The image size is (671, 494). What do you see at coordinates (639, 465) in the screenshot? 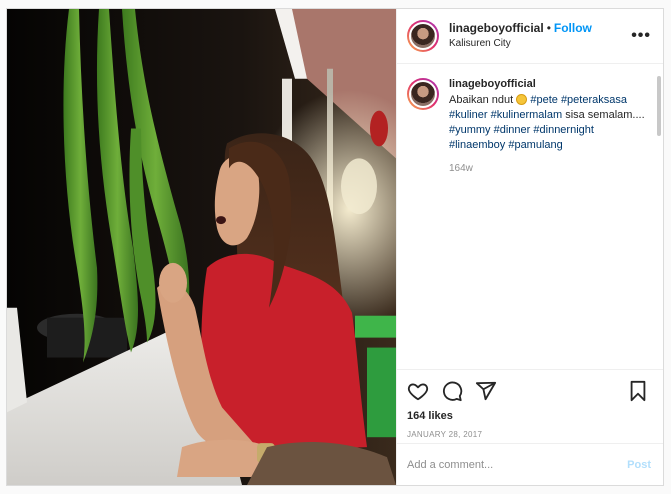
I see `post-comment-button: Post` at bounding box center [639, 465].